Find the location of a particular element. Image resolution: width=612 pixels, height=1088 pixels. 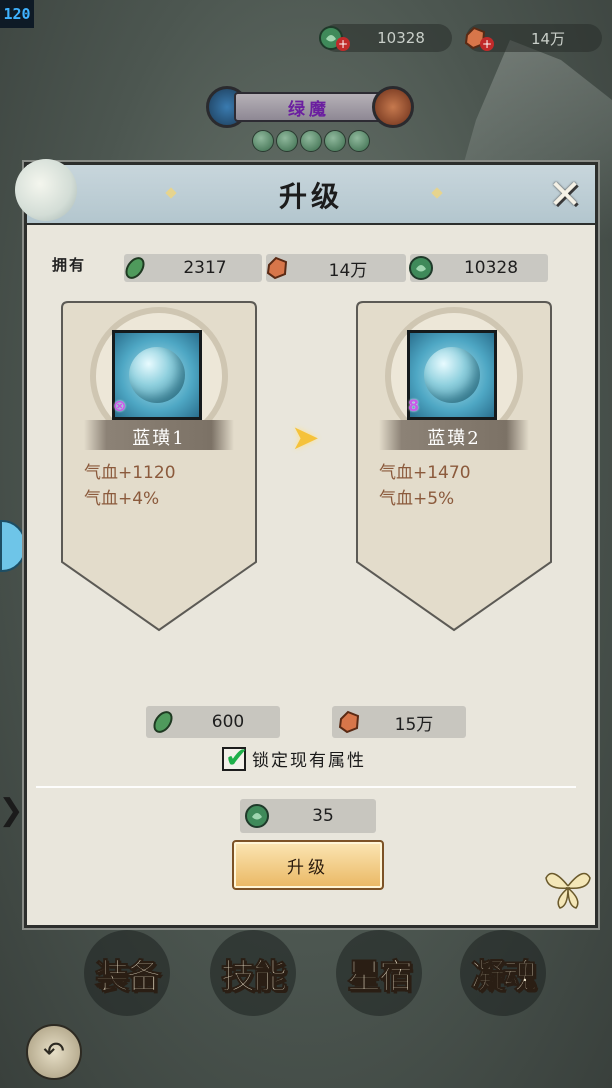

tab-equipment: 装备 is located at coordinates (127, 973).